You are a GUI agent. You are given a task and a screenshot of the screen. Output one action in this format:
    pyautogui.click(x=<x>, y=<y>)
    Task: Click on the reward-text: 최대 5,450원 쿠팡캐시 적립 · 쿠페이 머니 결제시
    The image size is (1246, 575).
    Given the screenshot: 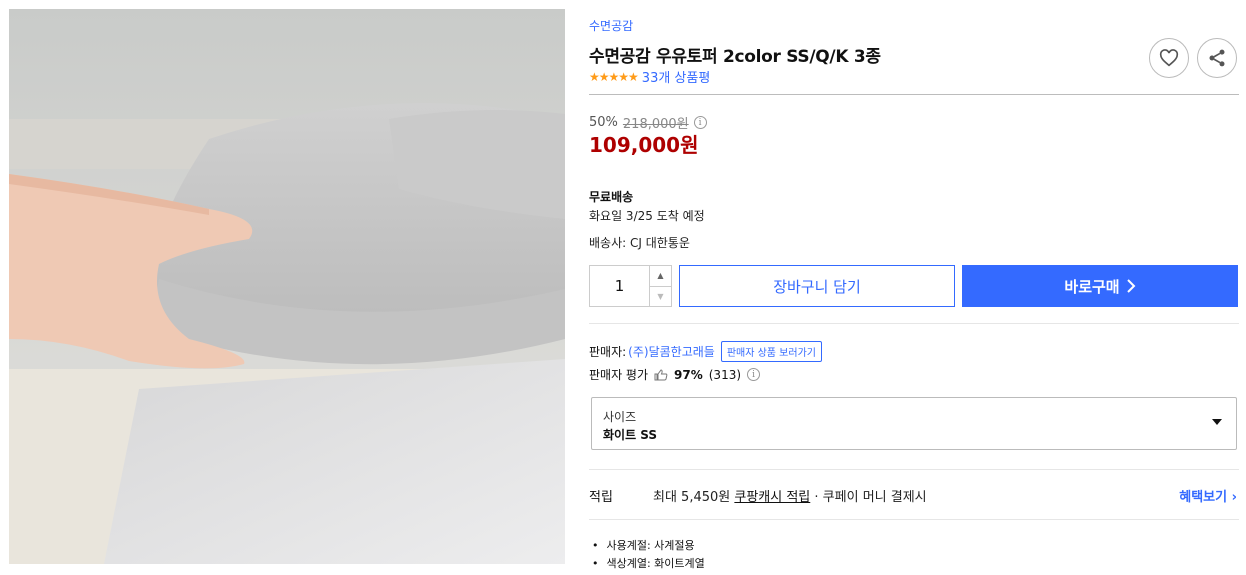 What is the action you would take?
    pyautogui.click(x=790, y=495)
    